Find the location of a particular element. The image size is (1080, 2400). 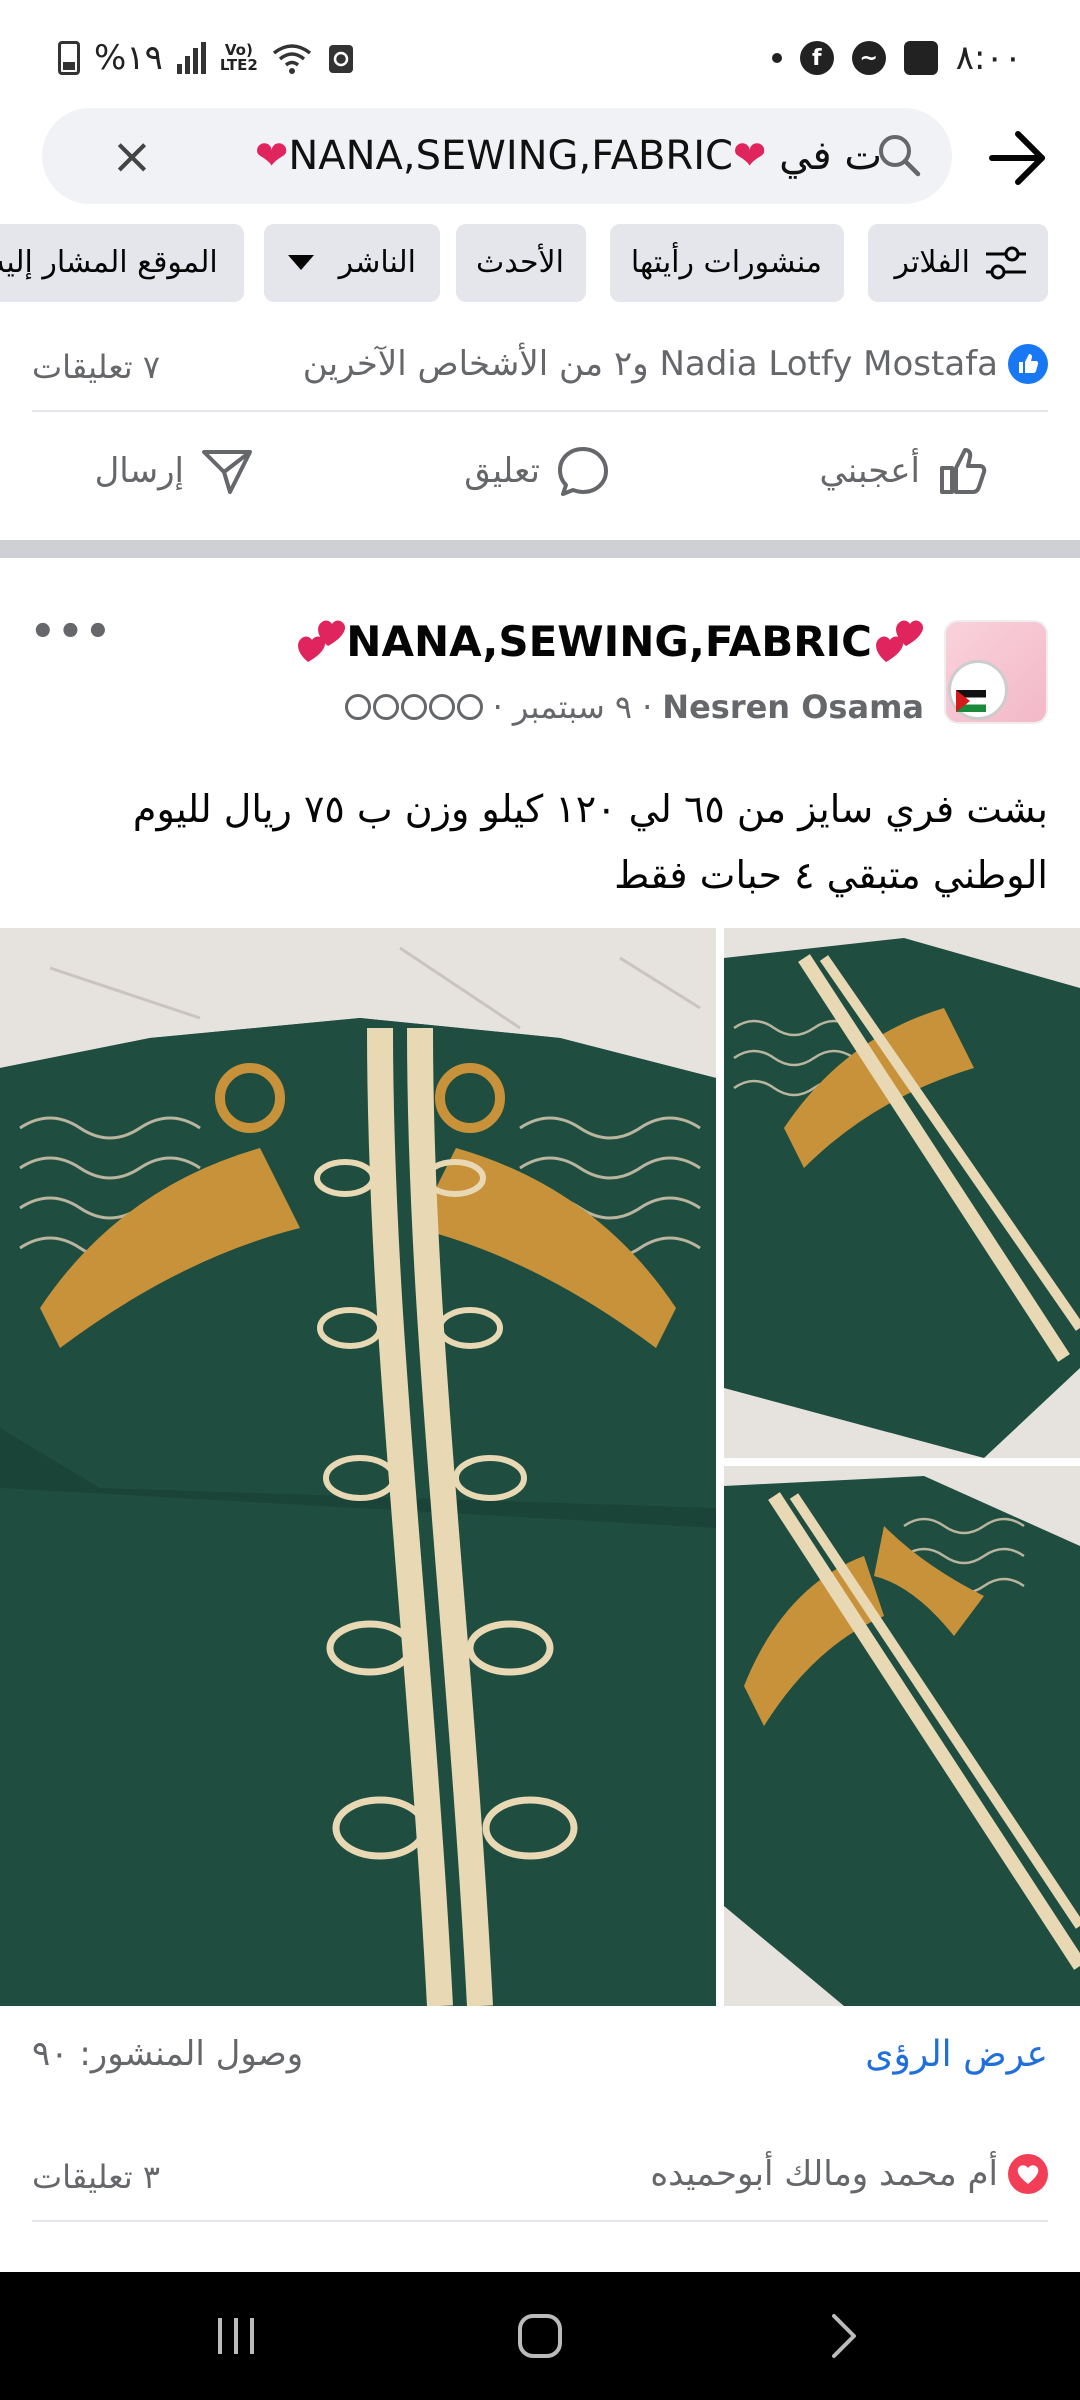

post-date: ٩ سبتمبر is located at coordinates (572, 707).